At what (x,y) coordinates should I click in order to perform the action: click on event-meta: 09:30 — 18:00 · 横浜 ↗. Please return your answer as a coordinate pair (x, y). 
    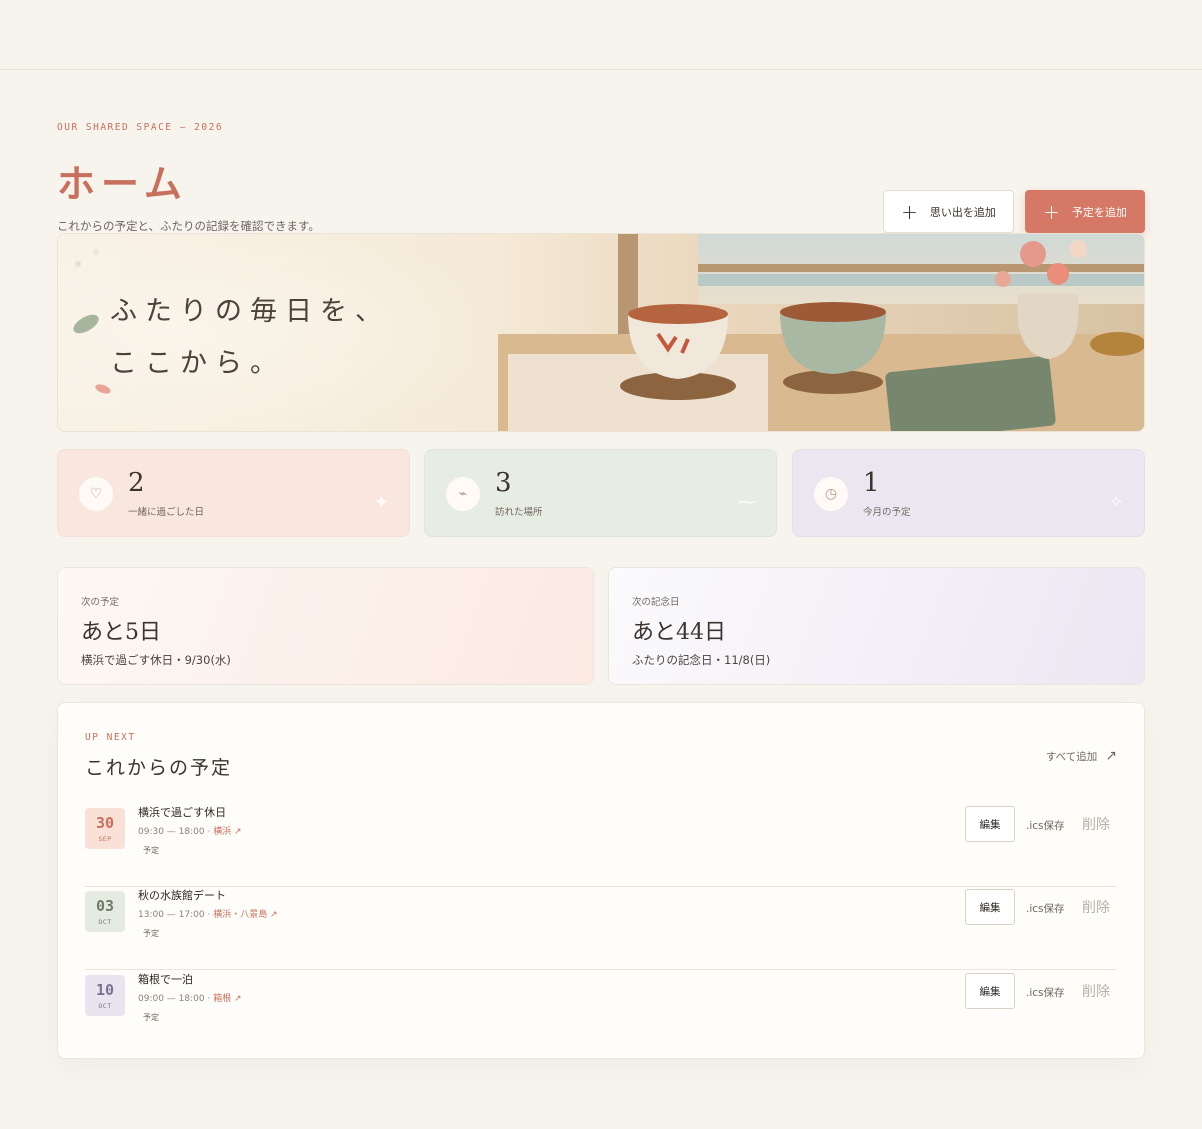
    Looking at the image, I should click on (190, 830).